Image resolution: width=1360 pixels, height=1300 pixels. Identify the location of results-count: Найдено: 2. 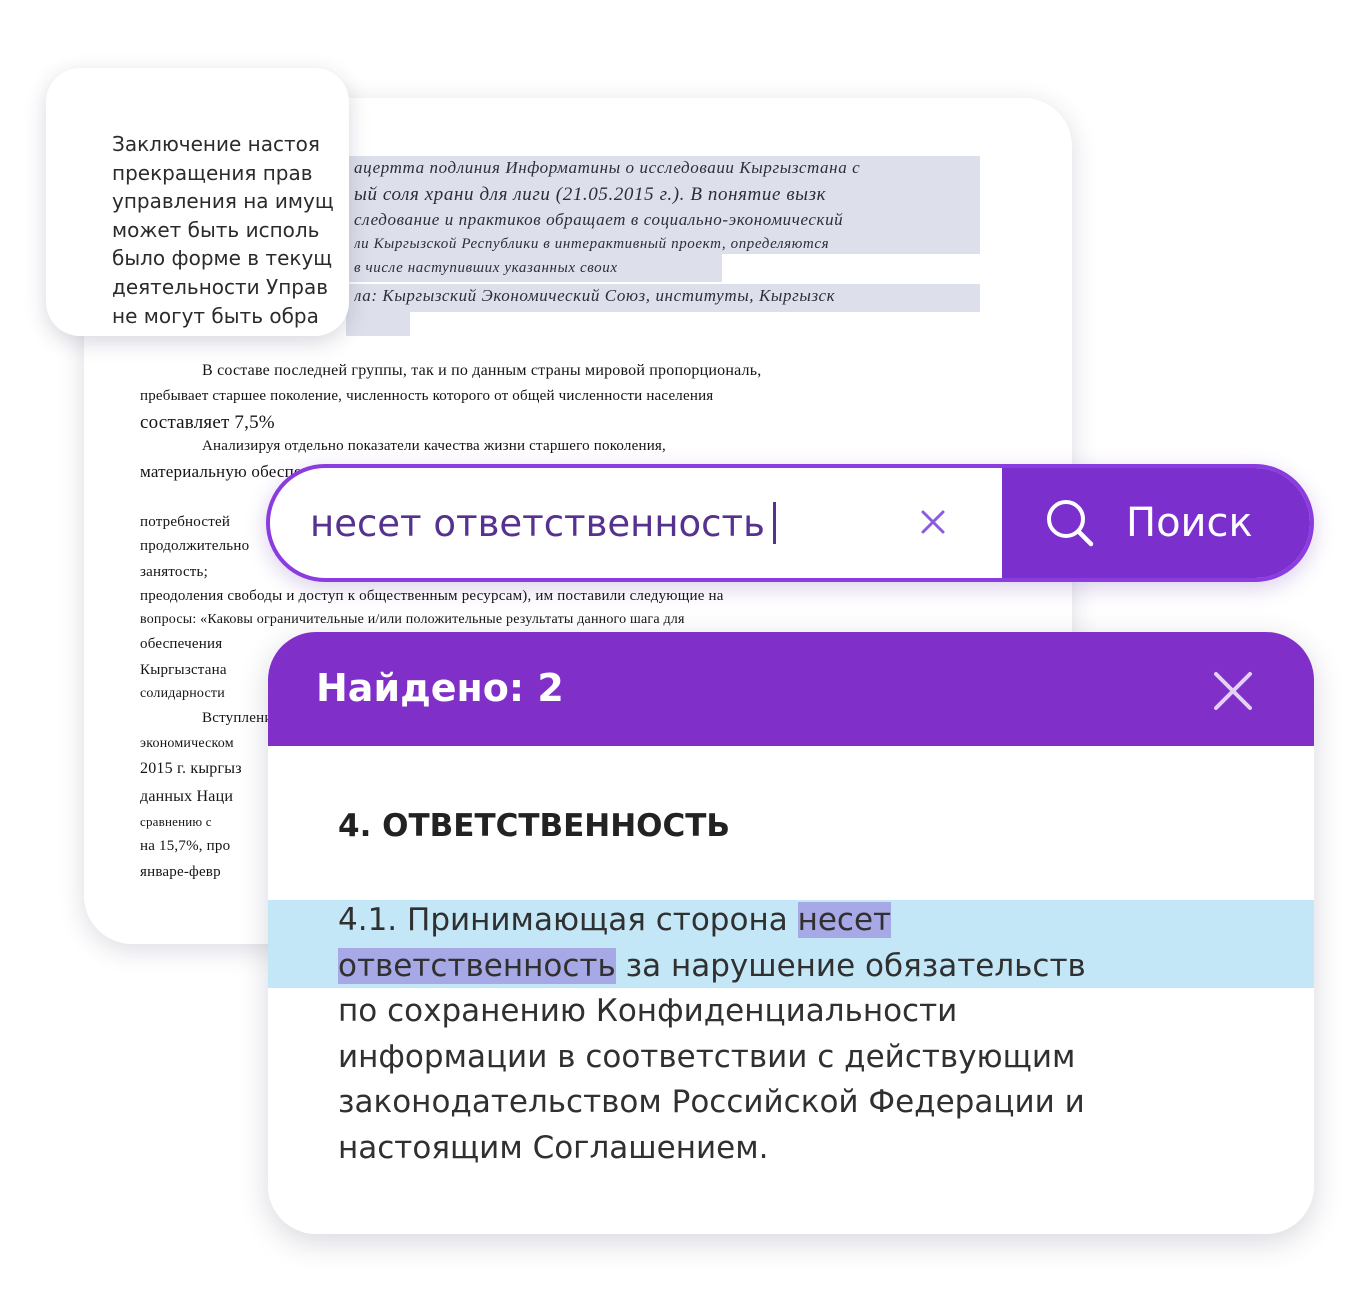
(440, 688).